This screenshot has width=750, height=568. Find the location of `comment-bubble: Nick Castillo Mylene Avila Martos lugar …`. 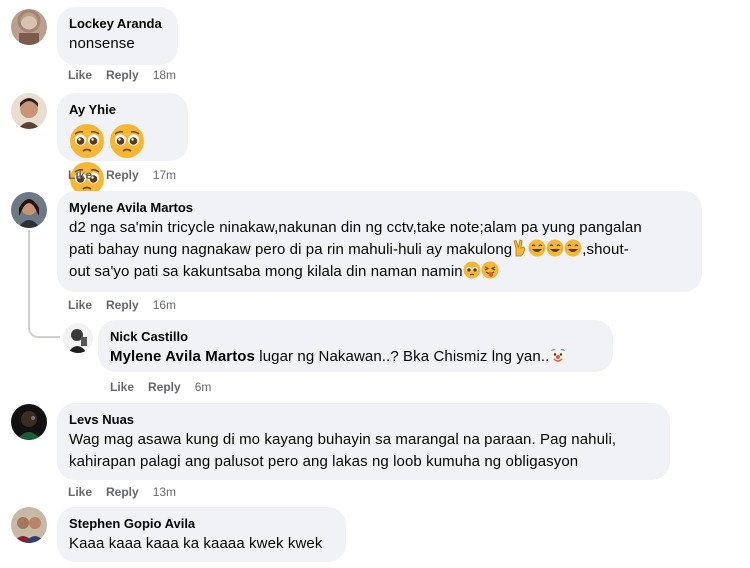

comment-bubble: Nick Castillo Mylene Avila Martos lugar … is located at coordinates (355, 346).